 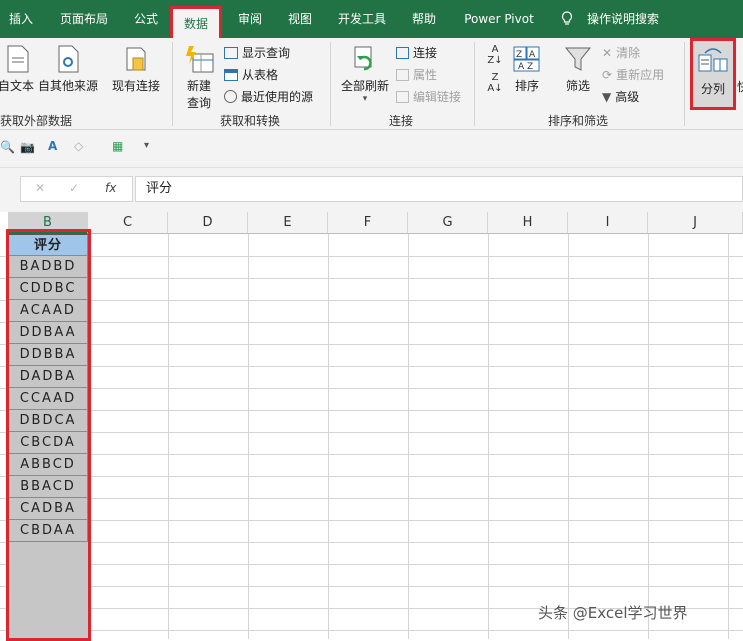 What do you see at coordinates (362, 19) in the screenshot?
I see `tab-developer: 开发工具` at bounding box center [362, 19].